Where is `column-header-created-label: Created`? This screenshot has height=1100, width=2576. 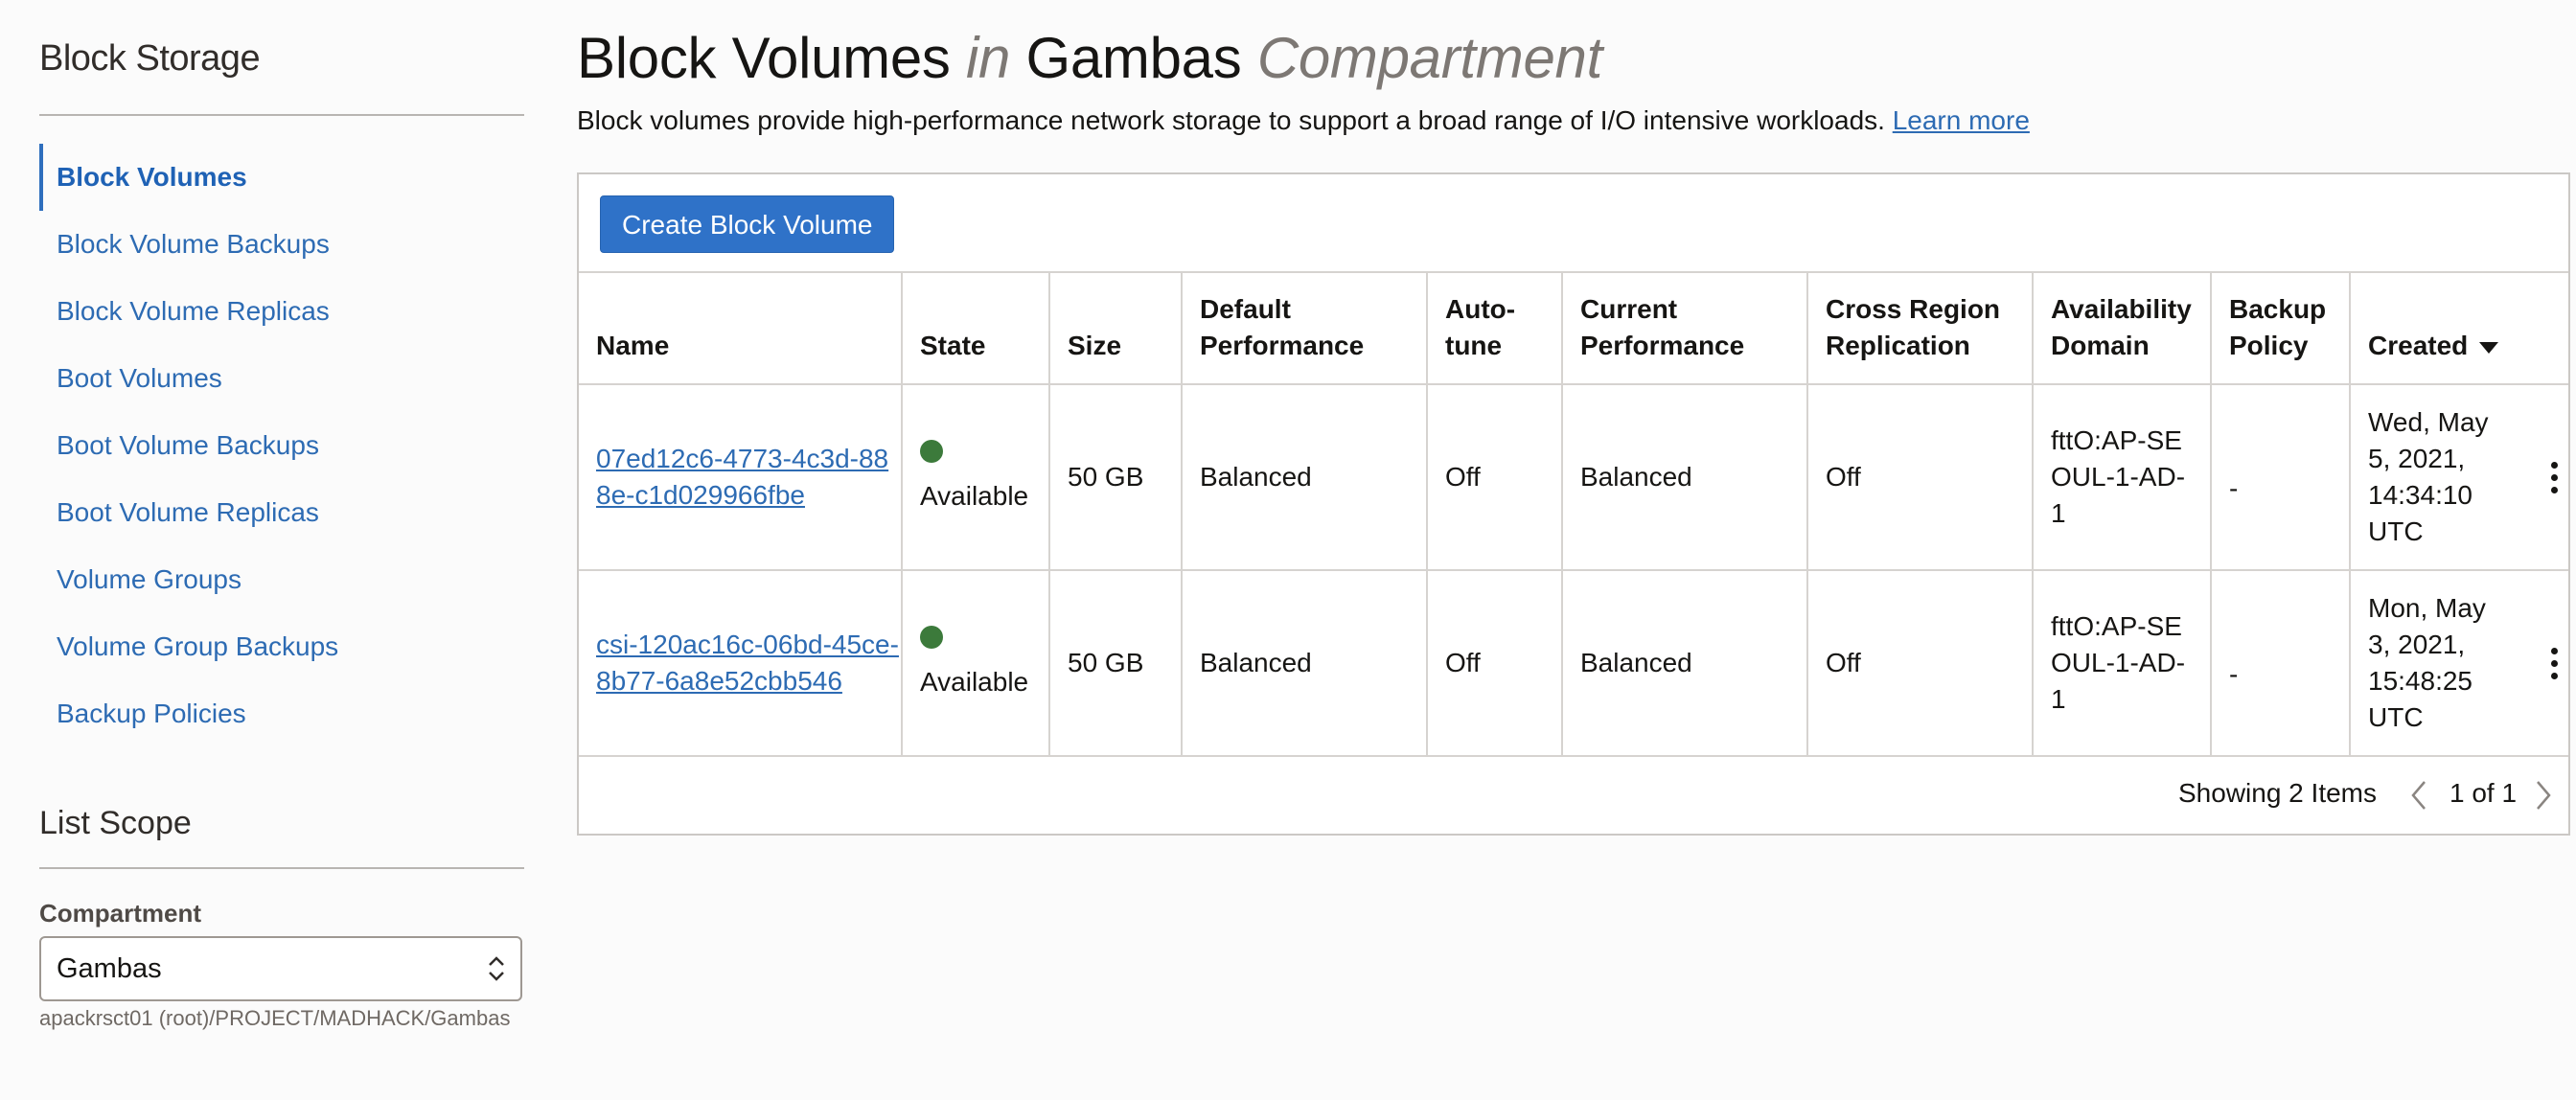
column-header-created-label: Created is located at coordinates (2418, 346).